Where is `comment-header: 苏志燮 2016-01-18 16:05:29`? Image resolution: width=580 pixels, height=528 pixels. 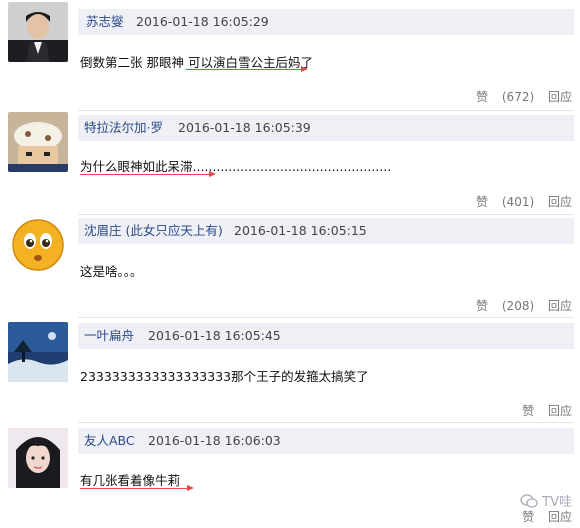
comment-header: 苏志燮 2016-01-18 16:05:29 is located at coordinates (326, 22).